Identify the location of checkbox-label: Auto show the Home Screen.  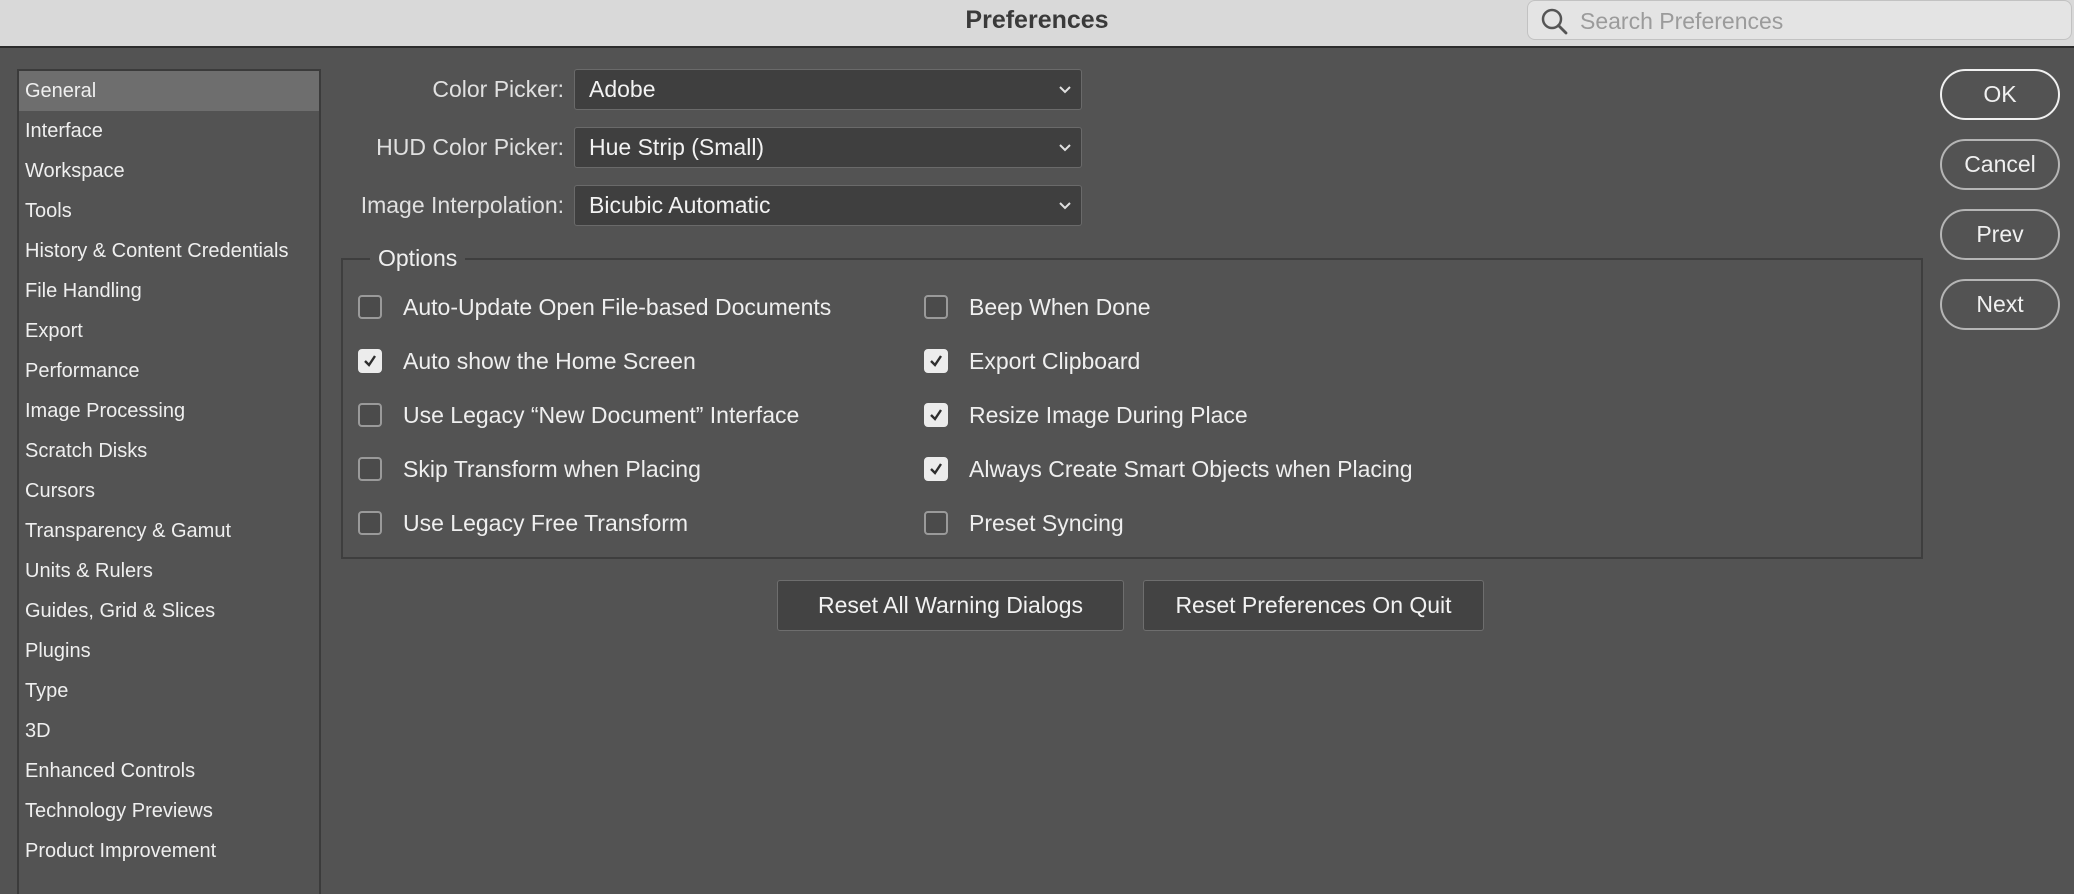
(549, 360).